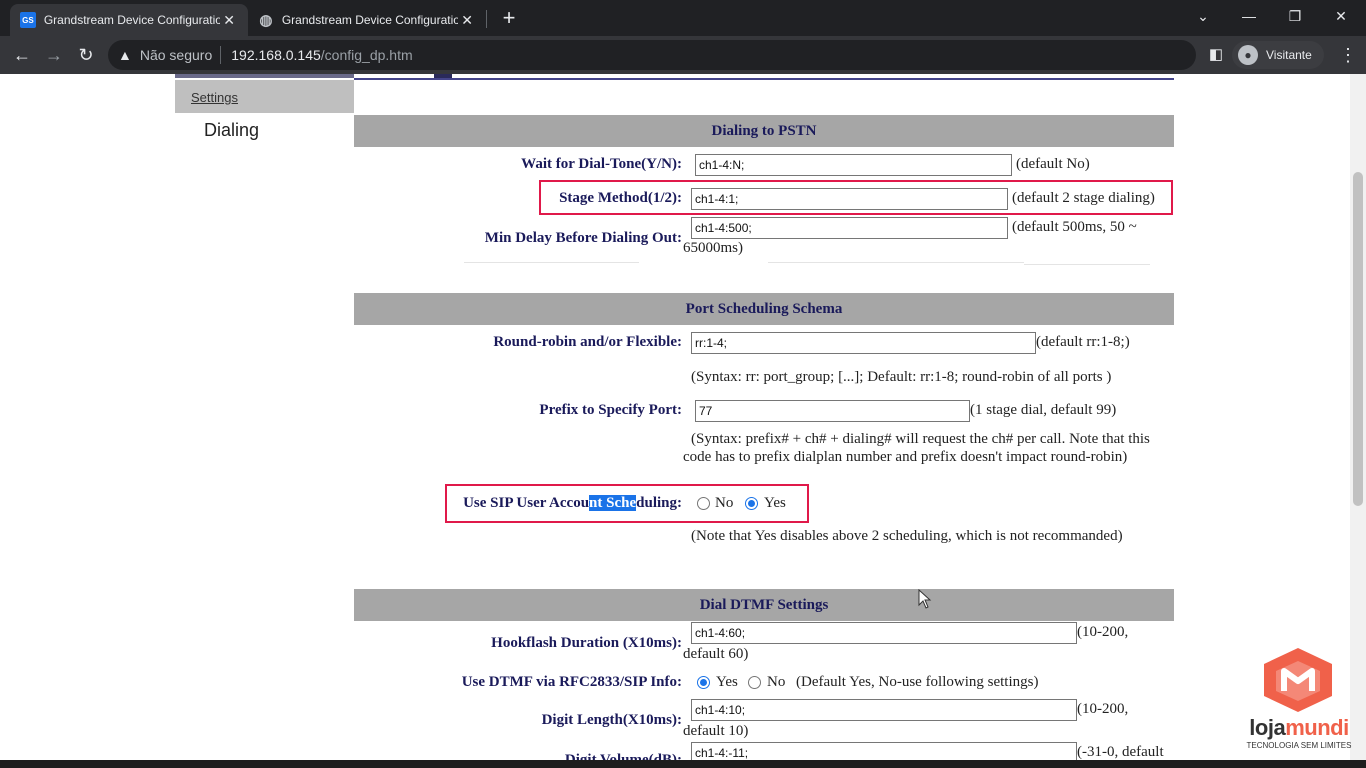 The height and width of the screenshot is (768, 1366). Describe the element at coordinates (601, 164) in the screenshot. I see `wait-dial-tone-label: Wait for Dial-Tone(Y/N):` at that location.